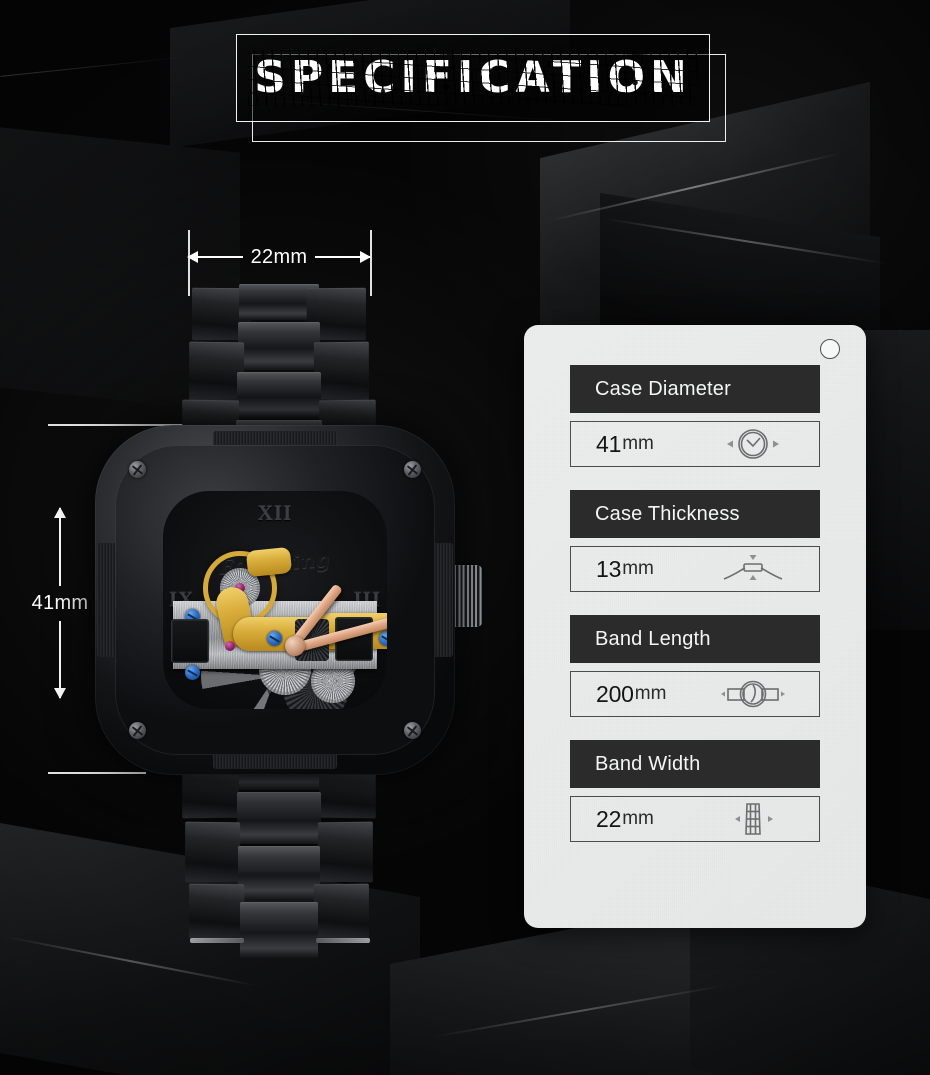 The image size is (930, 1075). I want to click on spec-header-case-thickness: Case Thickness, so click(695, 514).